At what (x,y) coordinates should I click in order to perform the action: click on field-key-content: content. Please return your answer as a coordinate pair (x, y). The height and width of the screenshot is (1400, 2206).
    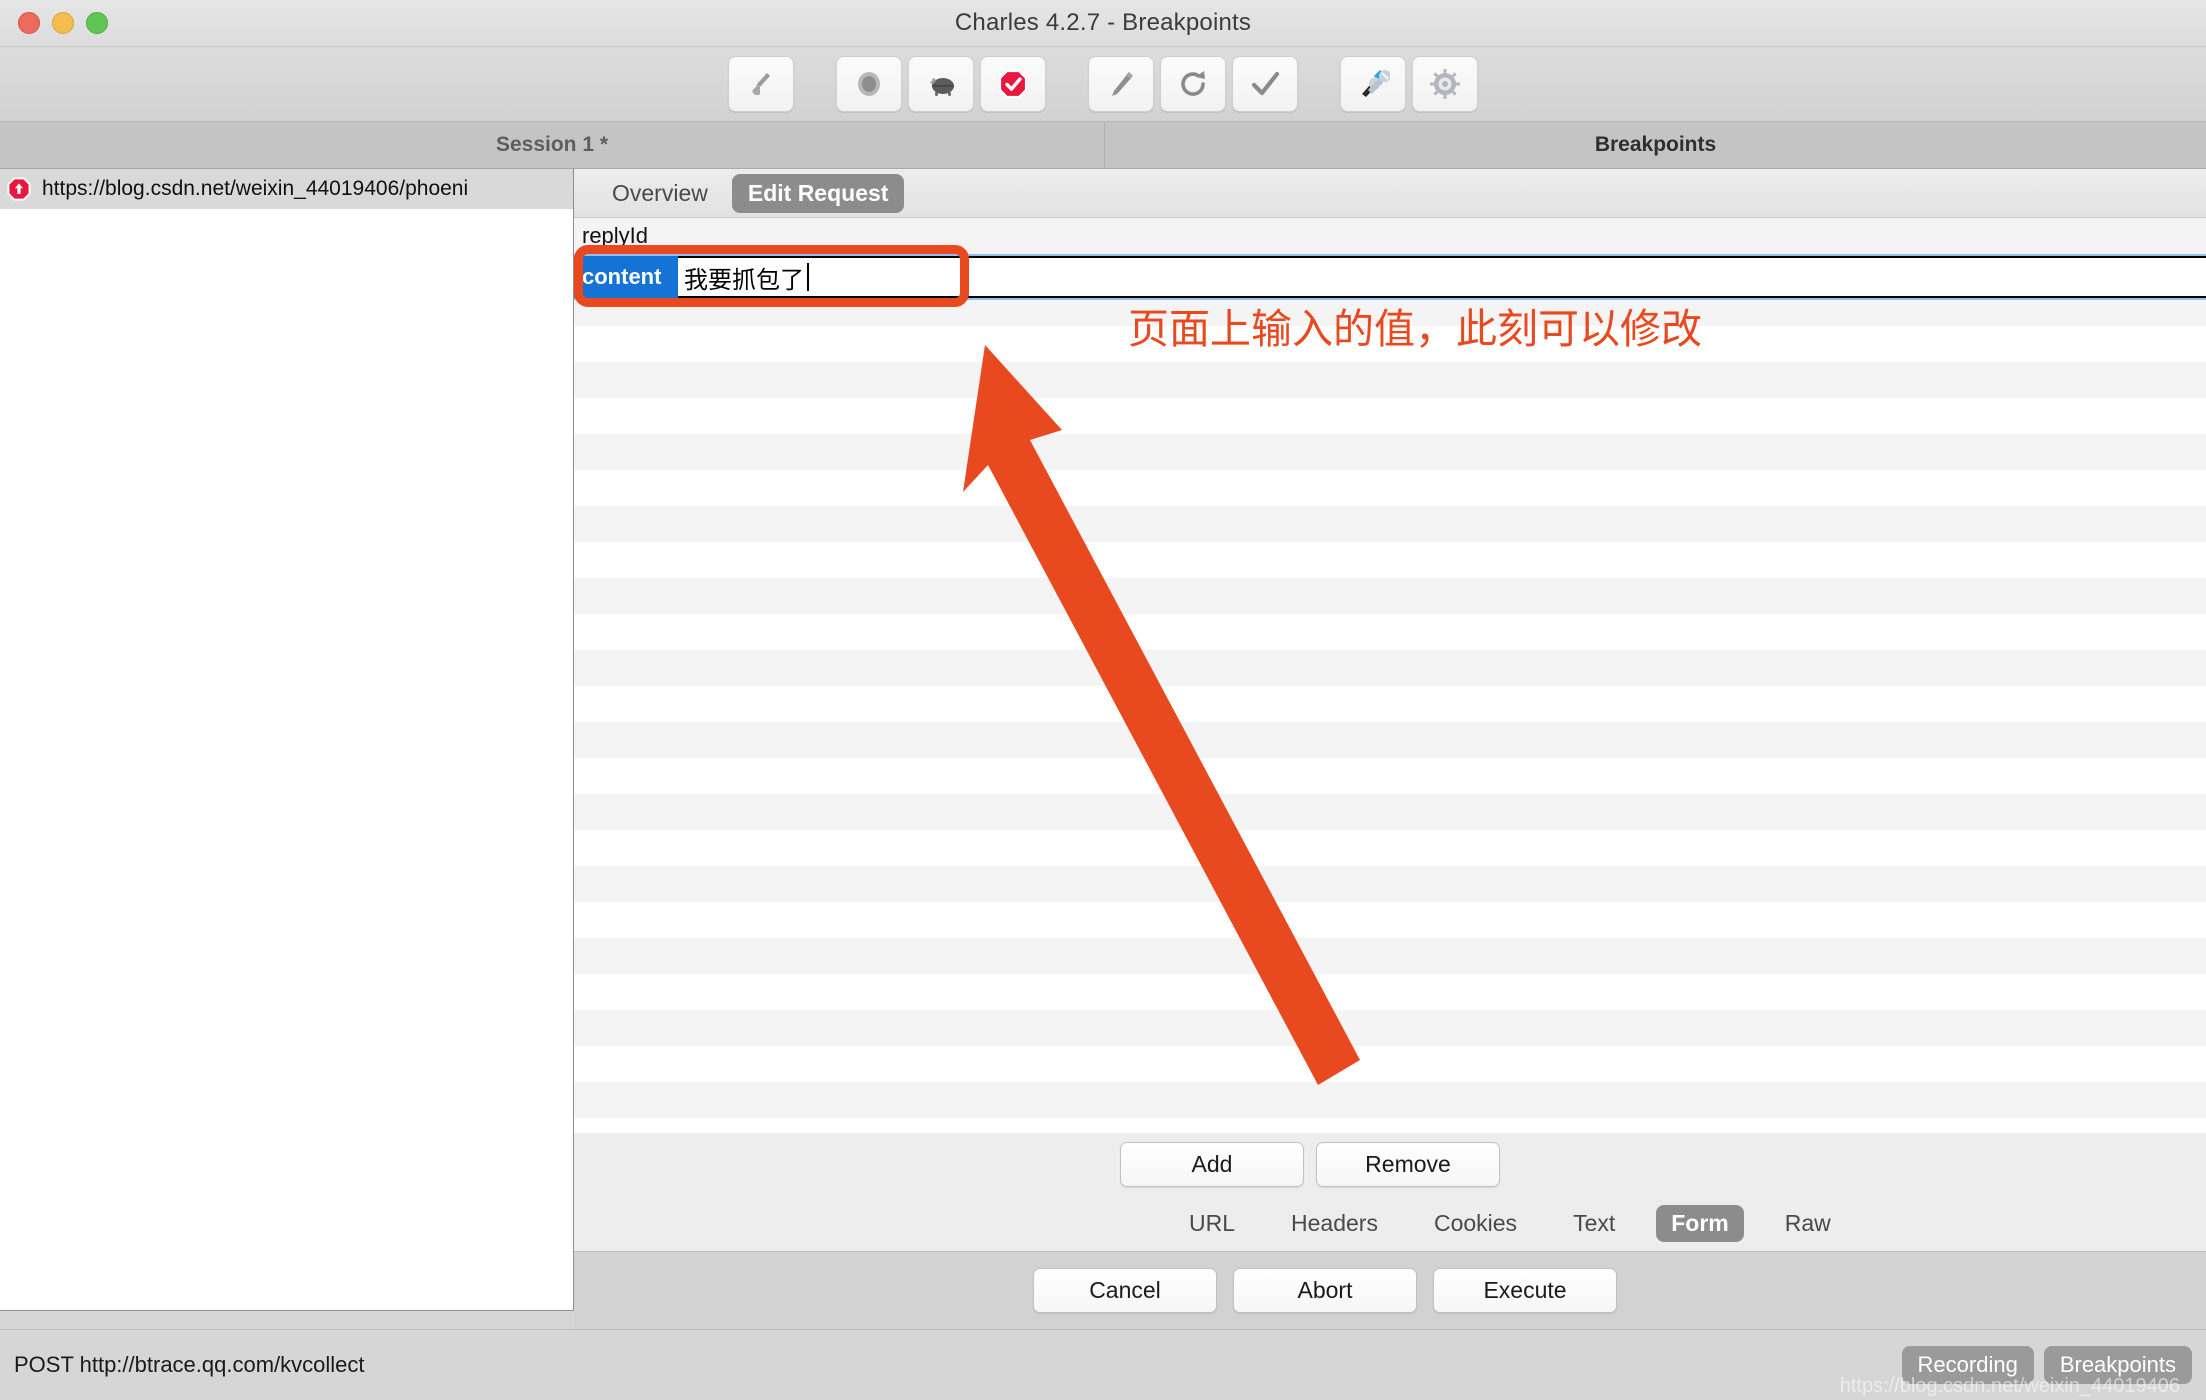
    Looking at the image, I should click on (626, 277).